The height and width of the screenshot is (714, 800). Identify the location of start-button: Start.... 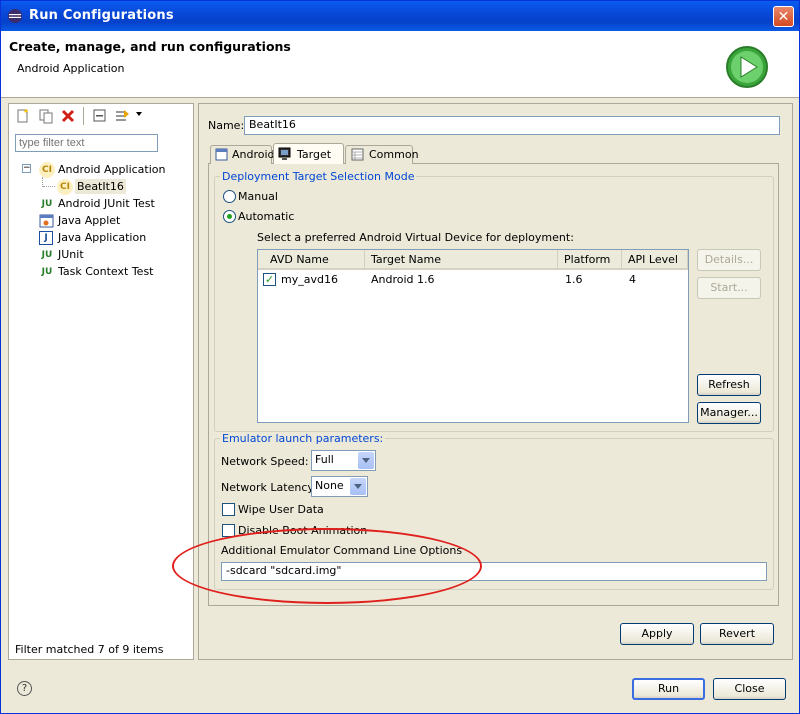
(729, 288).